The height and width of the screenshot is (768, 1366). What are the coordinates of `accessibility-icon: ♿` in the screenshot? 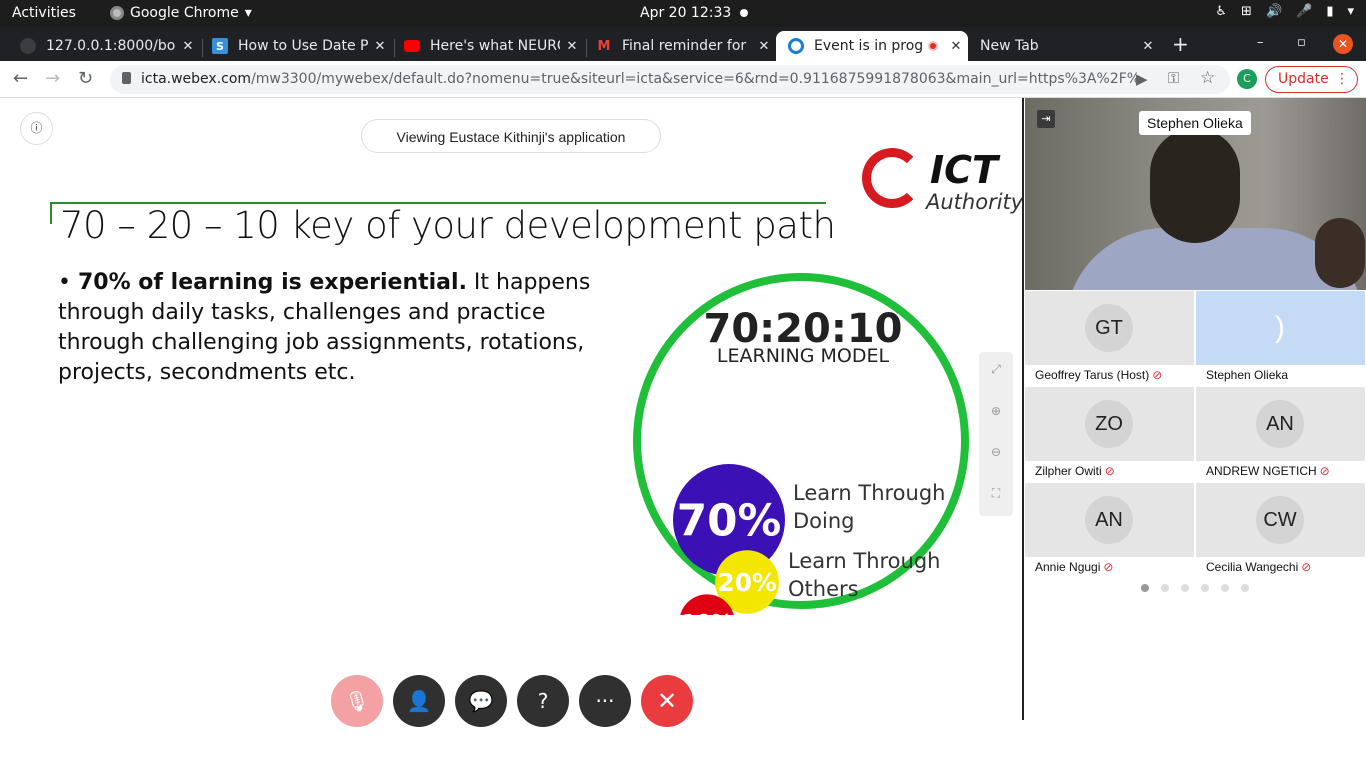 It's located at (1221, 11).